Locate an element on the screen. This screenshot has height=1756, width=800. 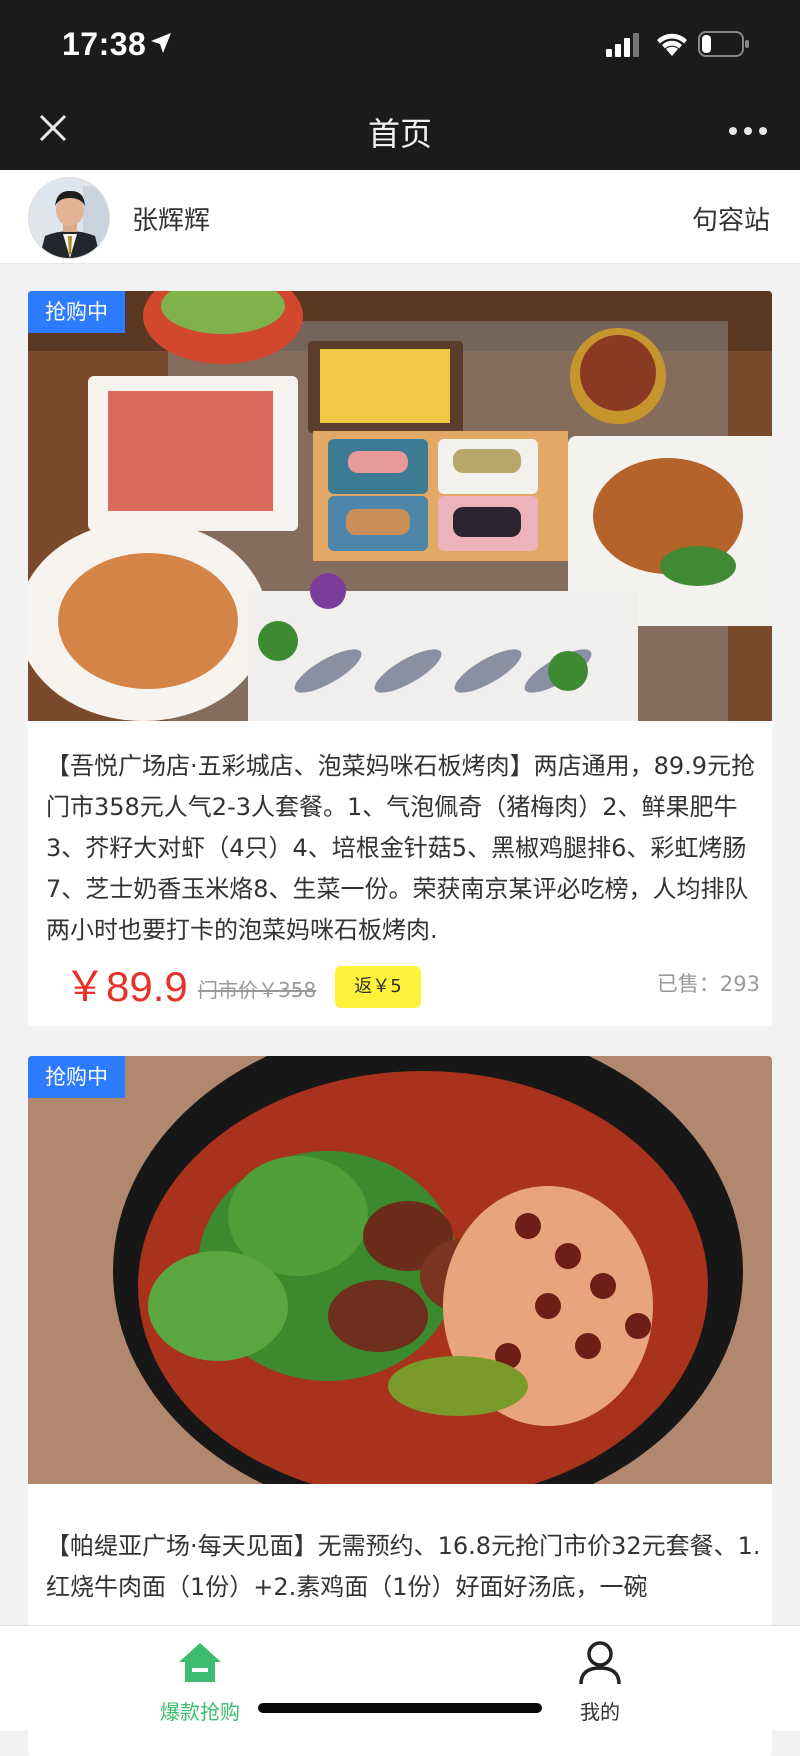
status-bar: 17:38 is located at coordinates (400, 47).